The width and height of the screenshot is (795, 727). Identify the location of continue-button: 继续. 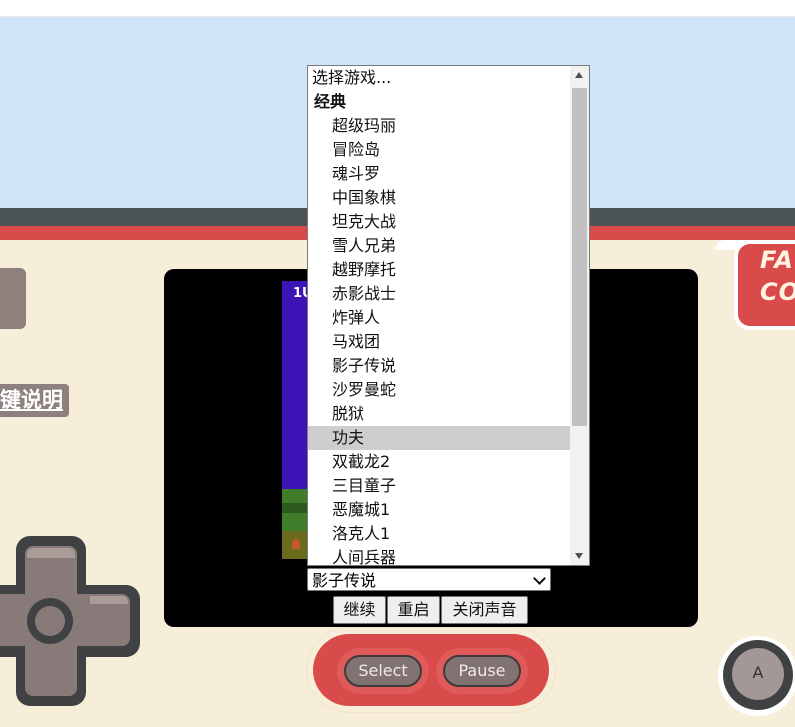
(359, 610).